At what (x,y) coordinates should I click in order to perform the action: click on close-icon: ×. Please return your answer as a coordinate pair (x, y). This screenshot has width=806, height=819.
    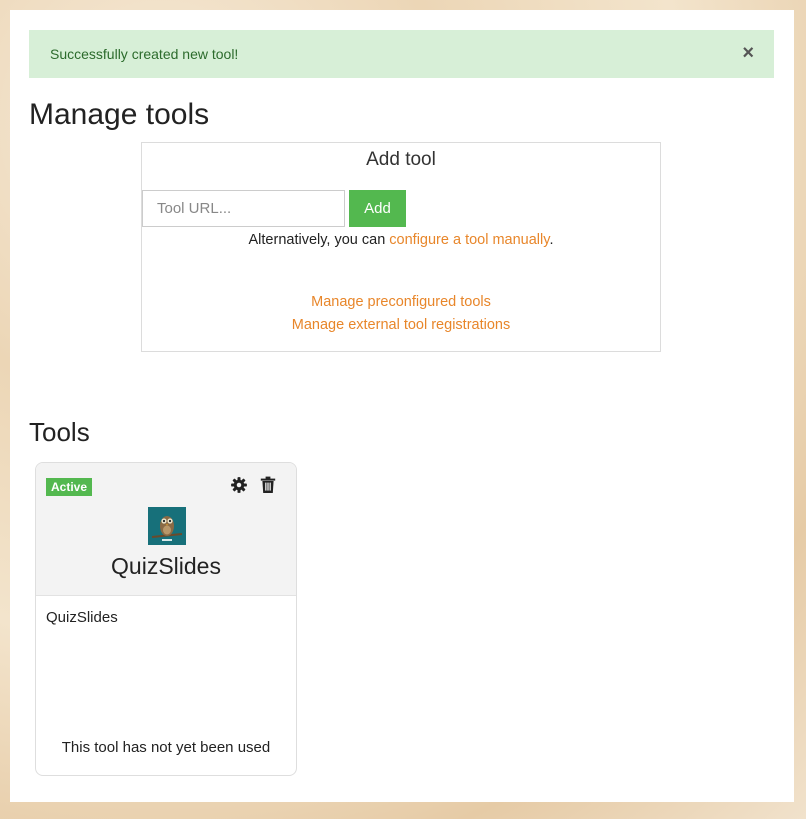
    Looking at the image, I should click on (748, 53).